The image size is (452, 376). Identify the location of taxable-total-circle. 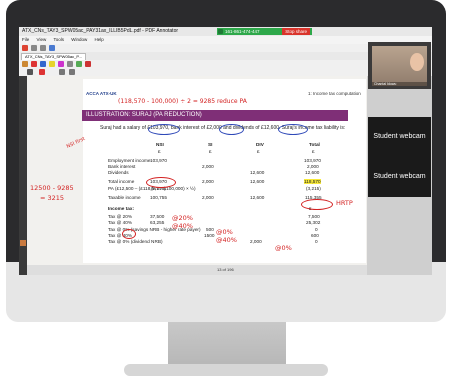
(317, 204).